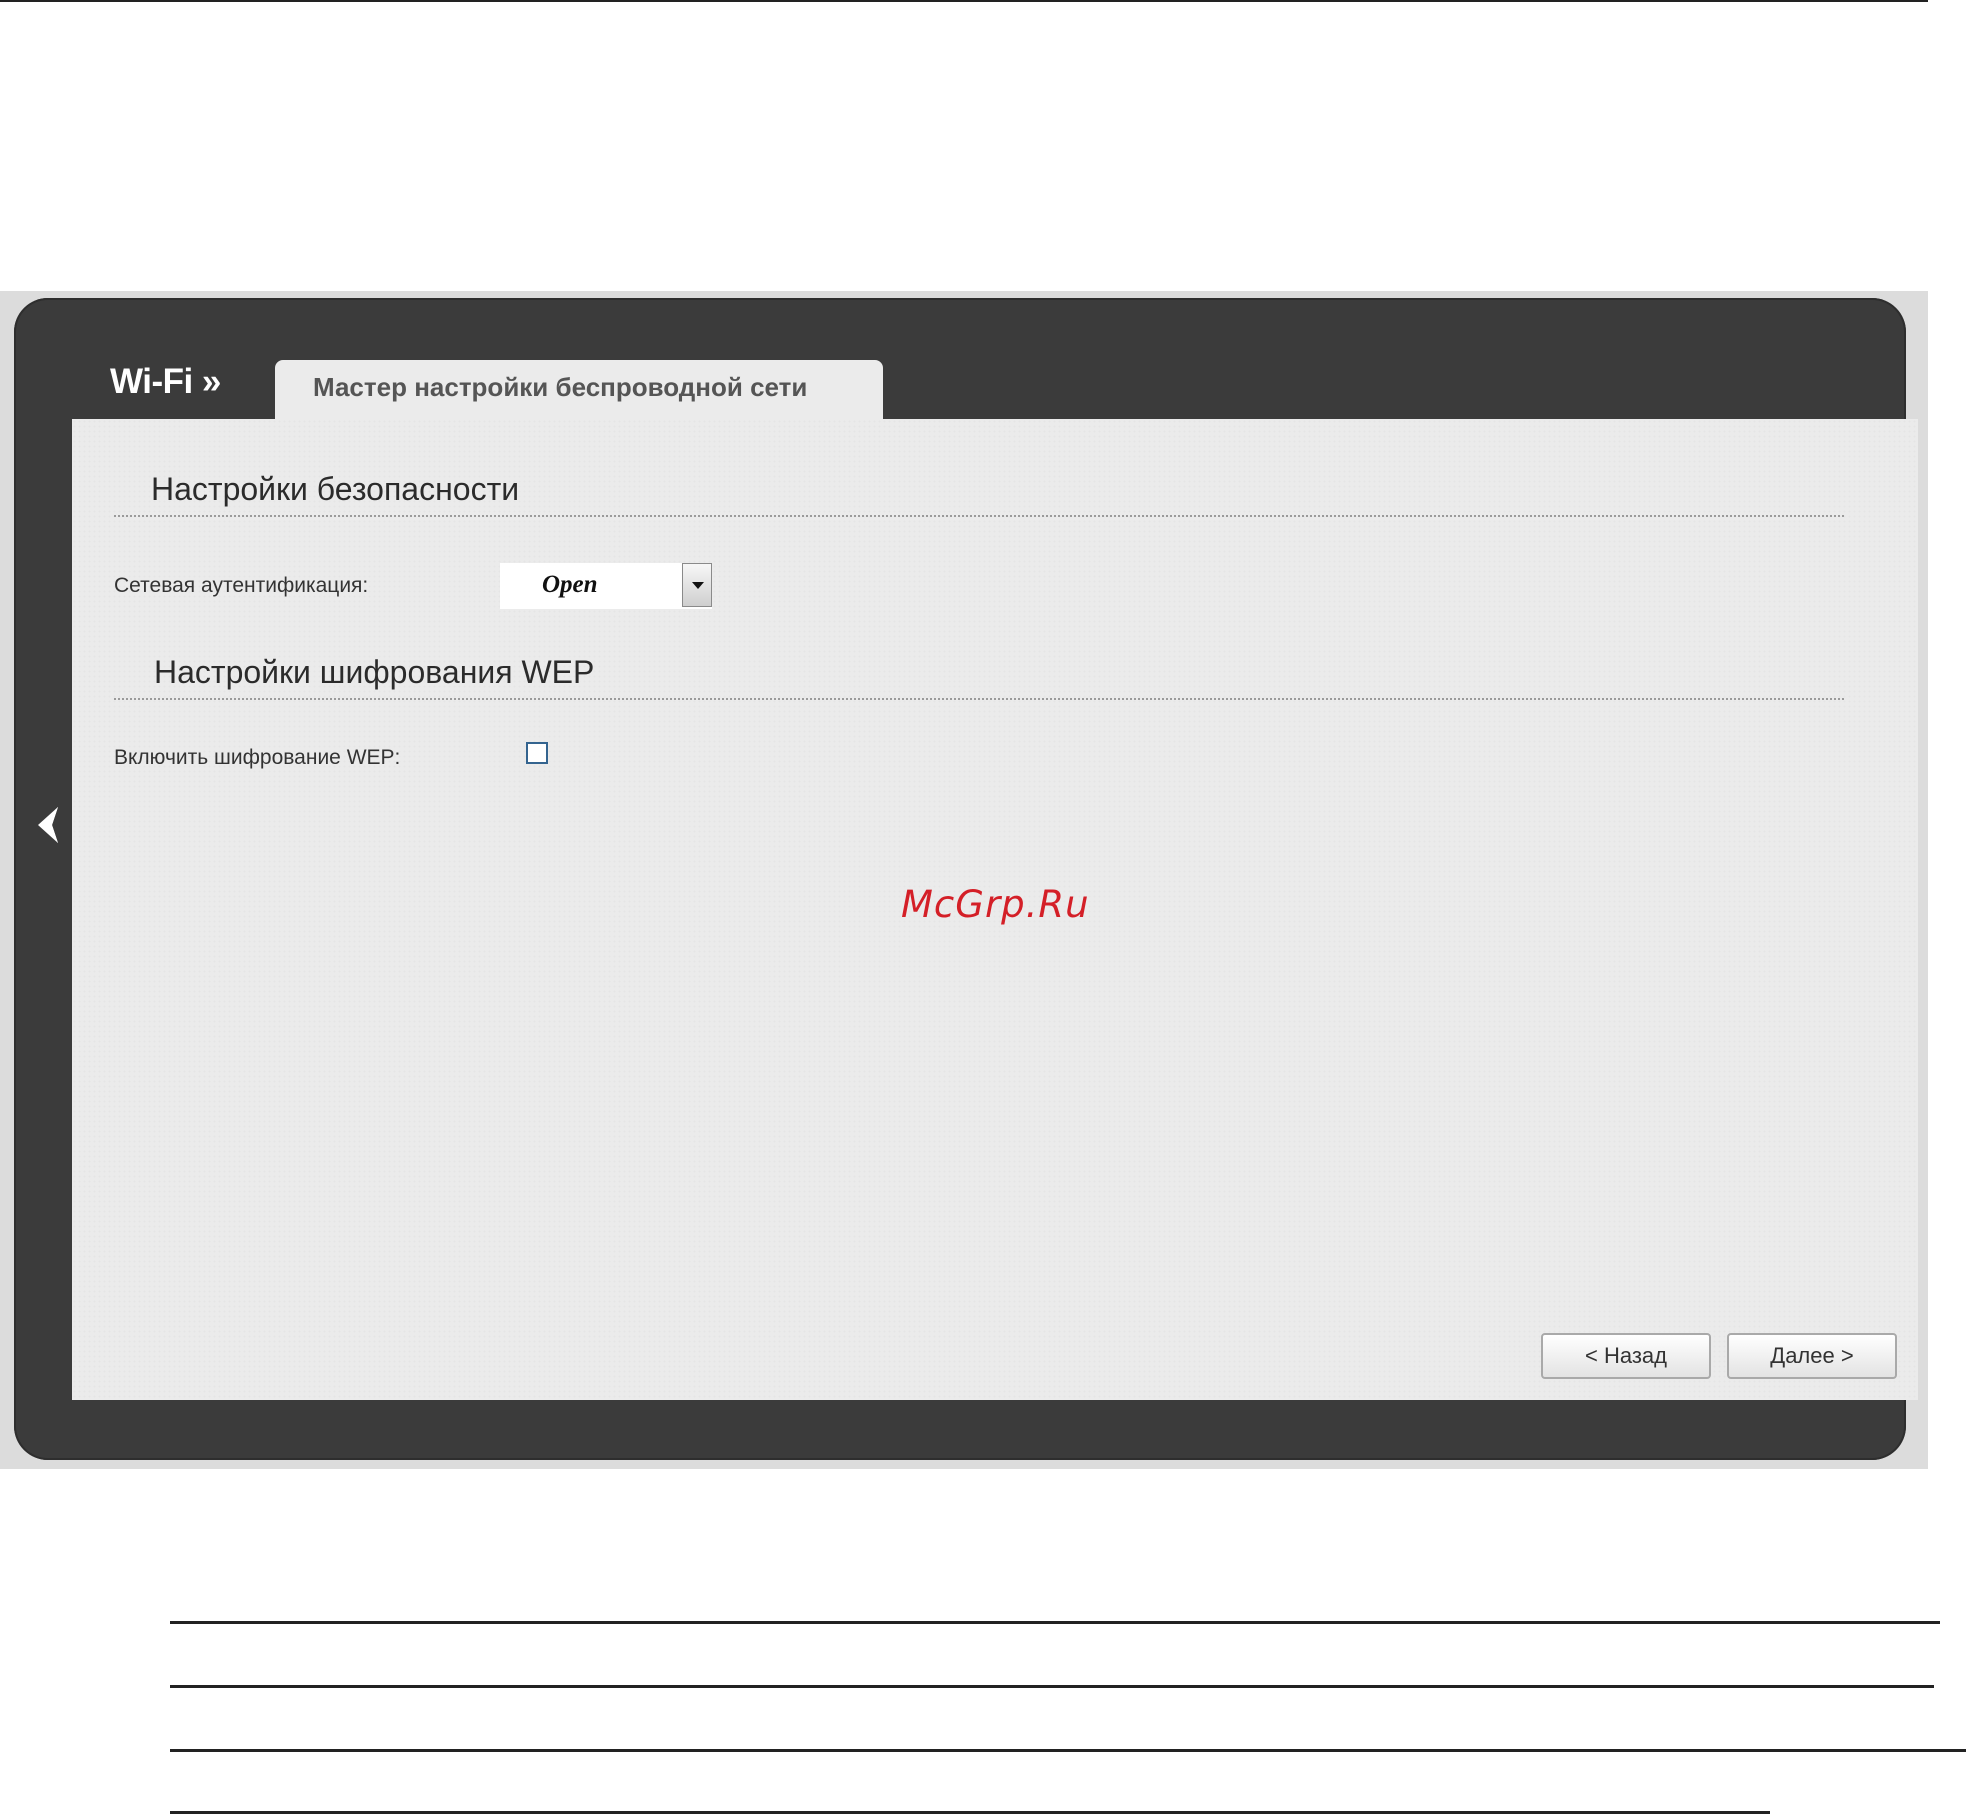 This screenshot has height=1816, width=1966. I want to click on breadcrumb: Wi-Fi », so click(165, 382).